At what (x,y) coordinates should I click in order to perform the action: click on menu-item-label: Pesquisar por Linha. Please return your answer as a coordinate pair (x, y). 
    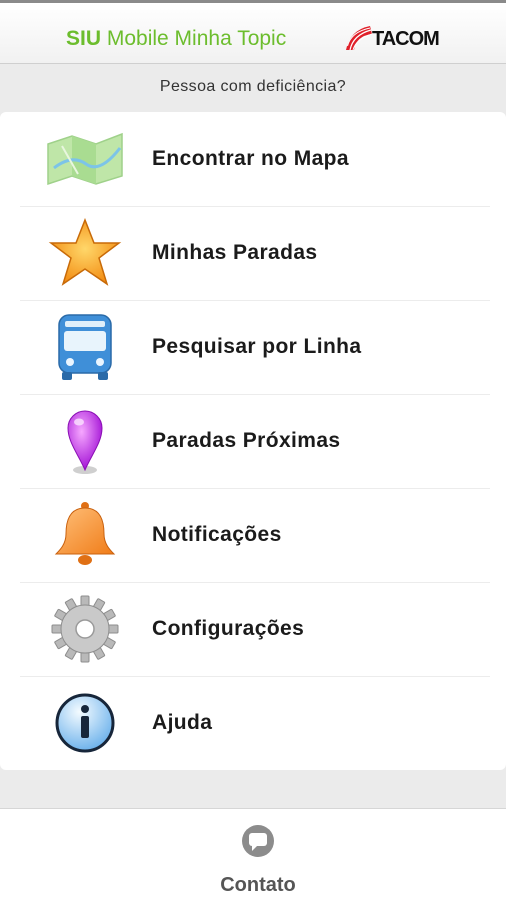
    Looking at the image, I should click on (257, 346).